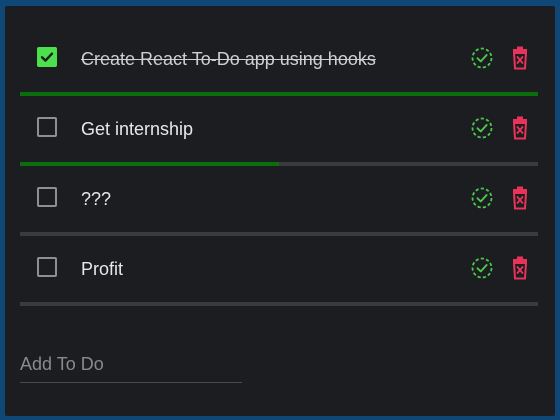 The image size is (560, 420). Describe the element at coordinates (131, 364) in the screenshot. I see `add-todo-input` at that location.